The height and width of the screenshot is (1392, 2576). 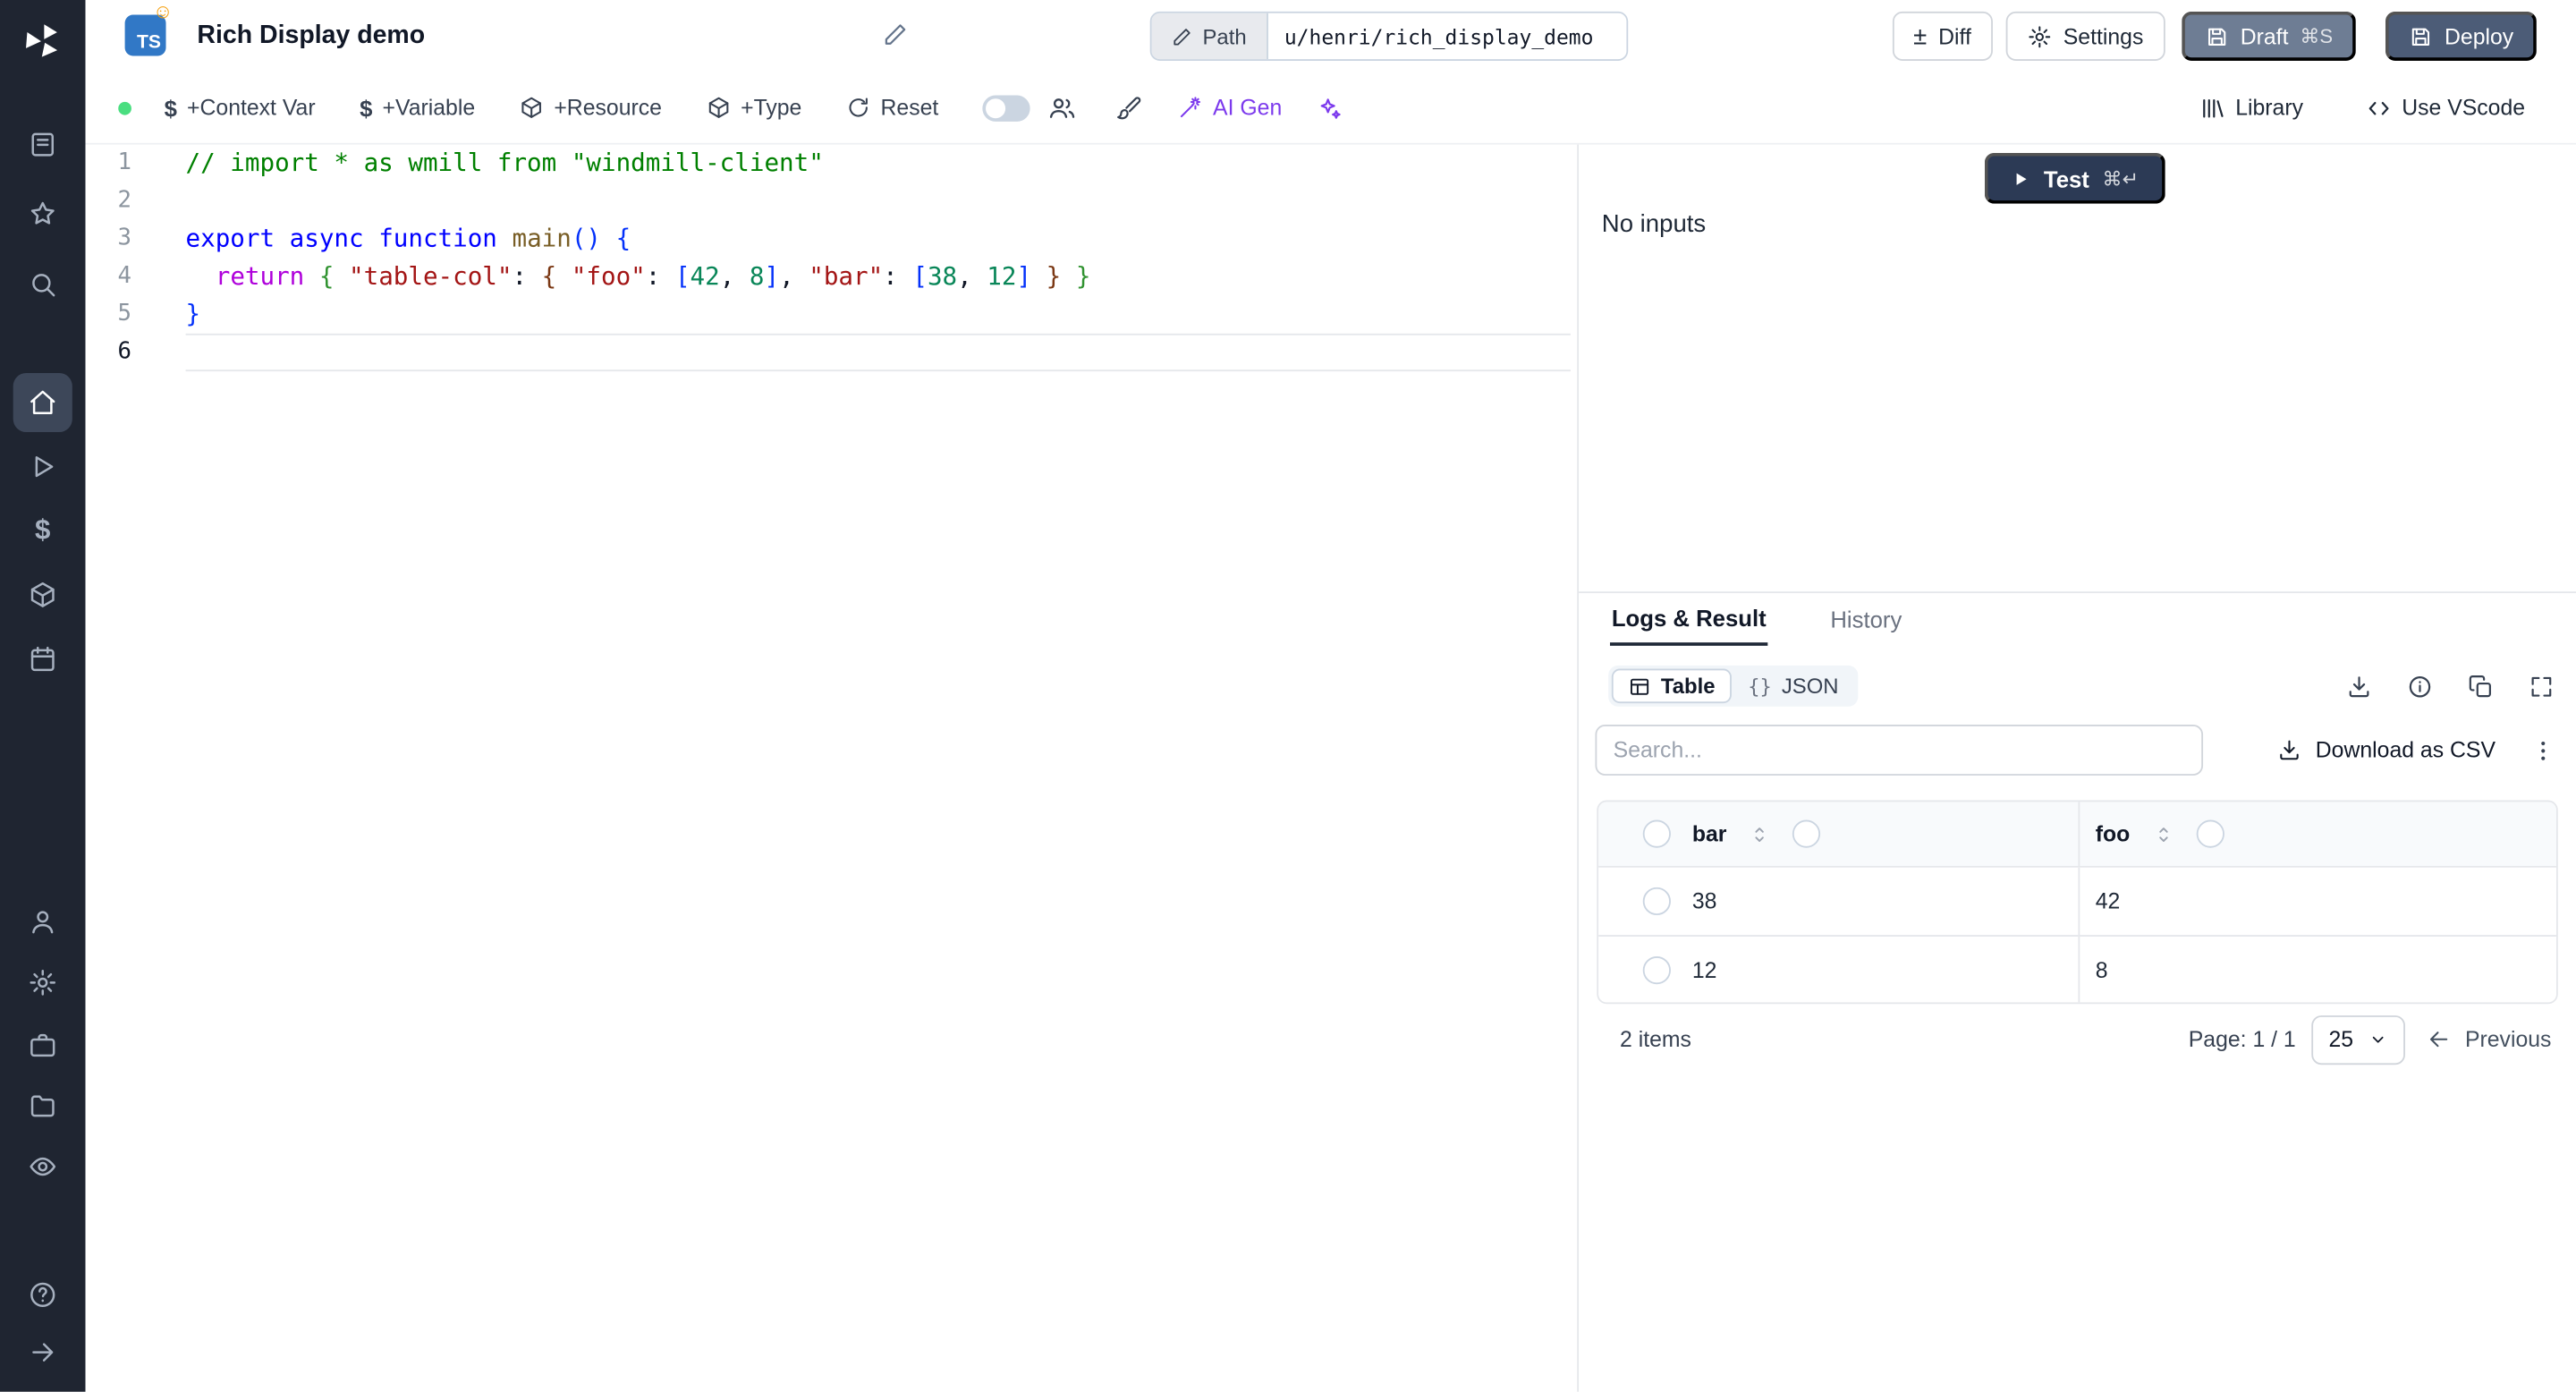 I want to click on sidebar-item-search, so click(x=42, y=284).